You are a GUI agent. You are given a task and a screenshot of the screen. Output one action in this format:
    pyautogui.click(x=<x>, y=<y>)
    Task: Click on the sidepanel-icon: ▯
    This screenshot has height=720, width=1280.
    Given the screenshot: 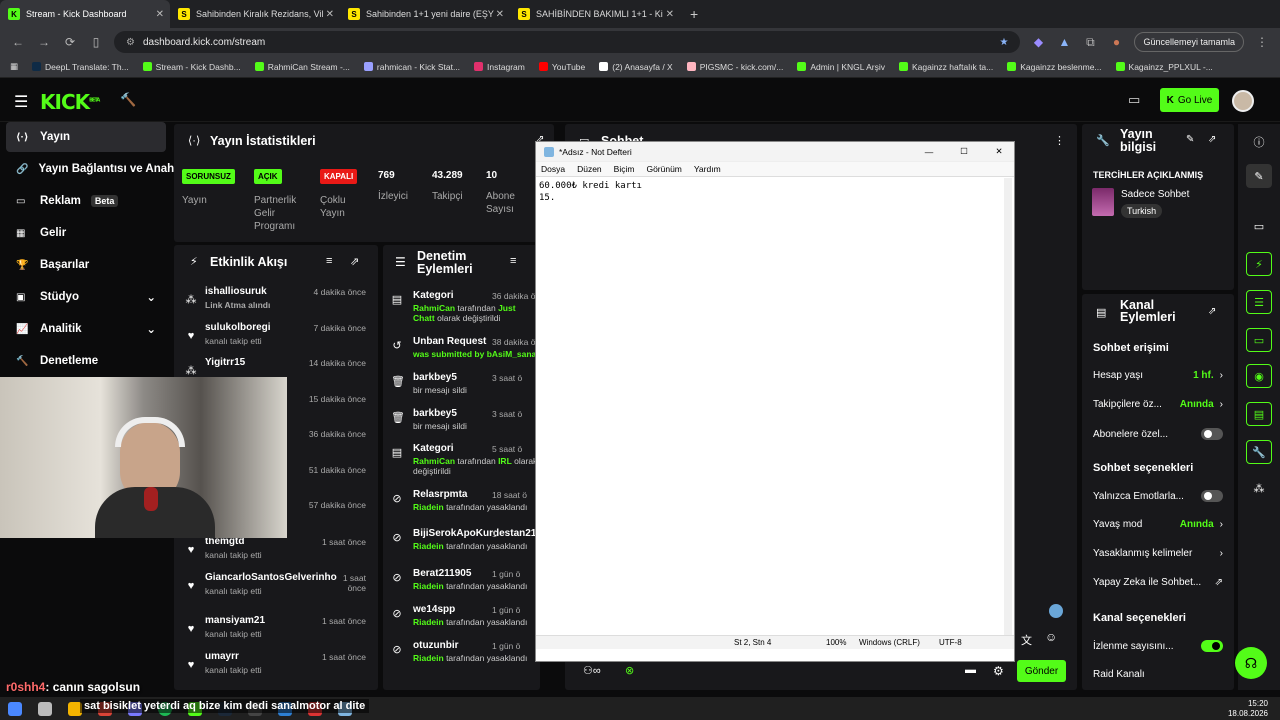 What is the action you would take?
    pyautogui.click(x=96, y=42)
    